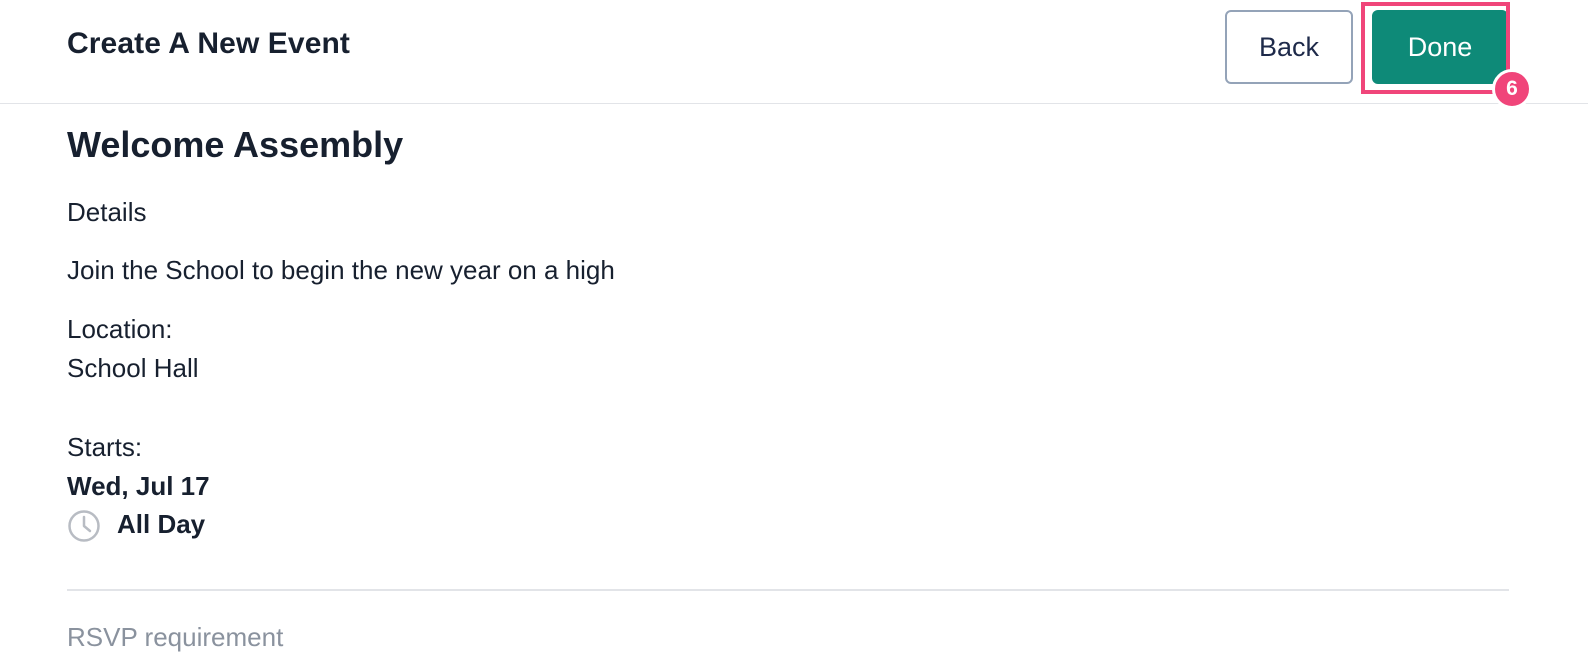 The image size is (1588, 660). What do you see at coordinates (84, 526) in the screenshot?
I see `clock-icon` at bounding box center [84, 526].